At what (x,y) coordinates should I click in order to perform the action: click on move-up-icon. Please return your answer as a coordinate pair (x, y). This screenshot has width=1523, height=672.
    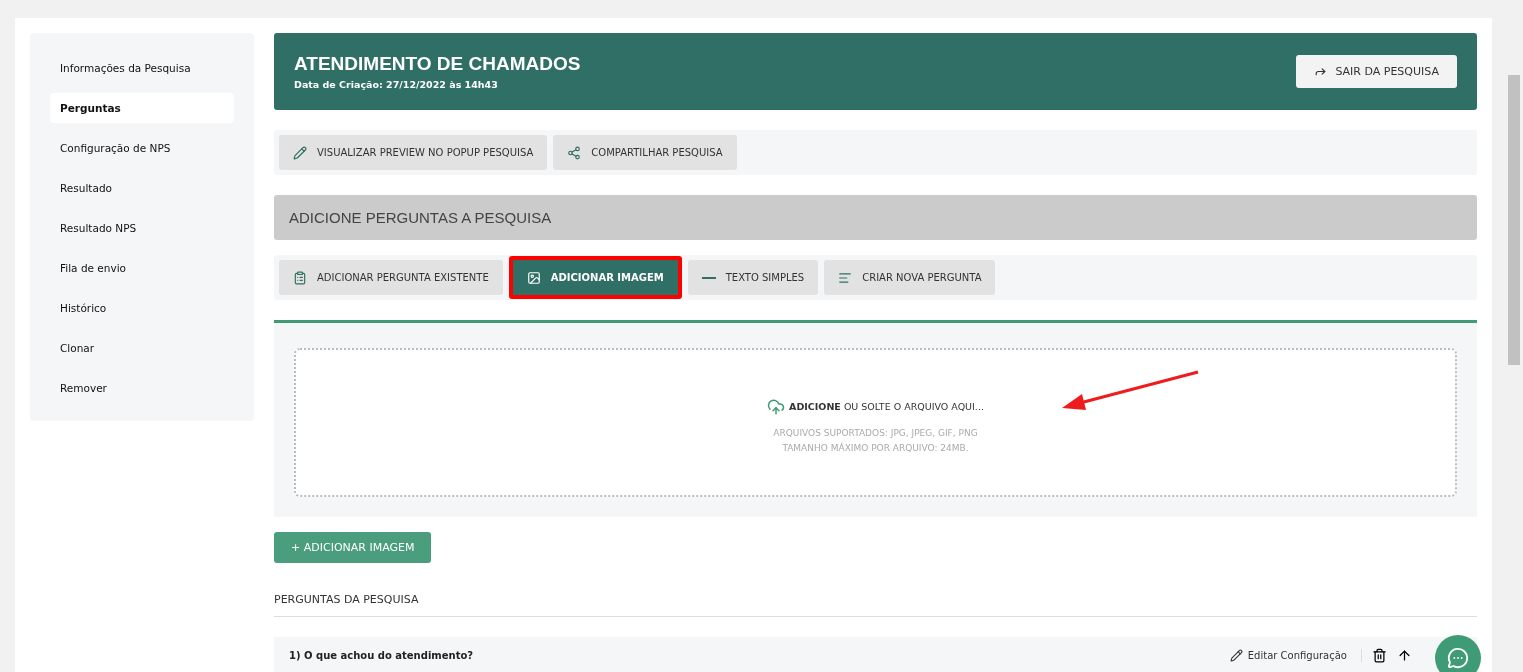
    Looking at the image, I should click on (1404, 655).